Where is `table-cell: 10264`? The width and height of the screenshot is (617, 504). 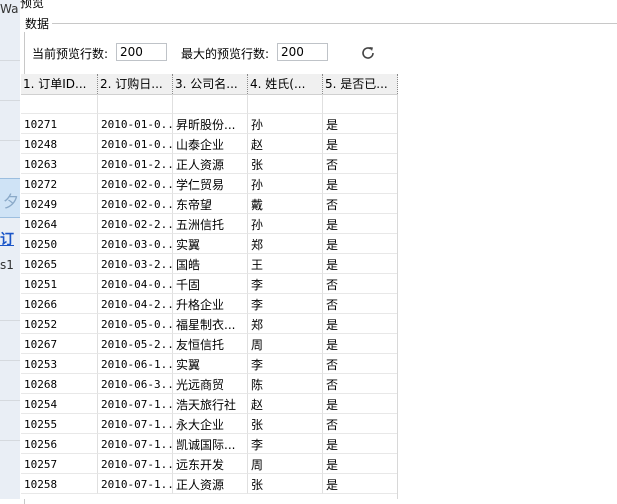 table-cell: 10264 is located at coordinates (59, 224).